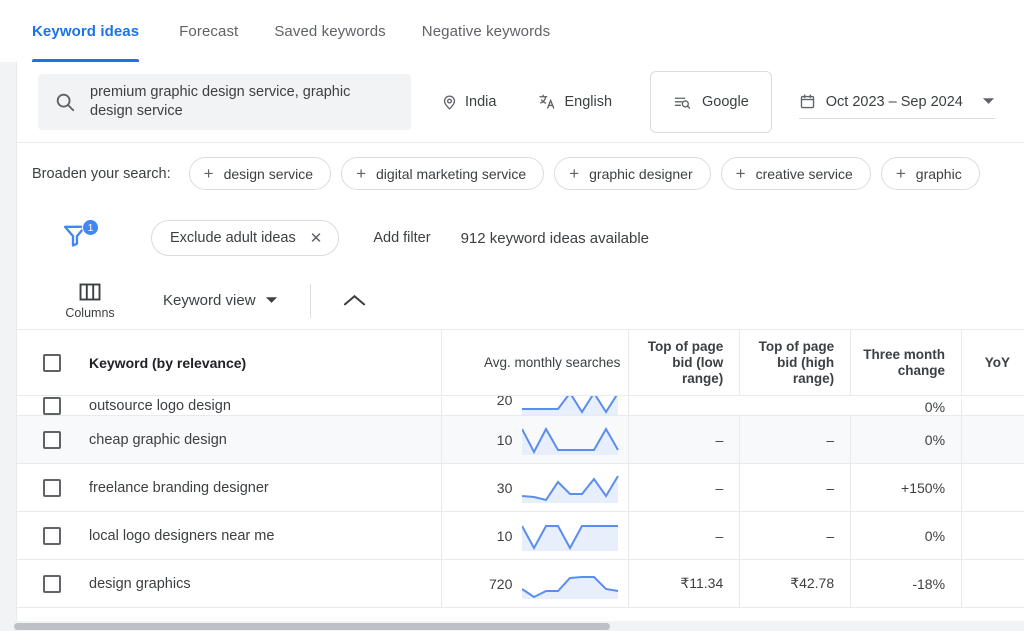  Describe the element at coordinates (571, 440) in the screenshot. I see `sparkline-chart` at that location.